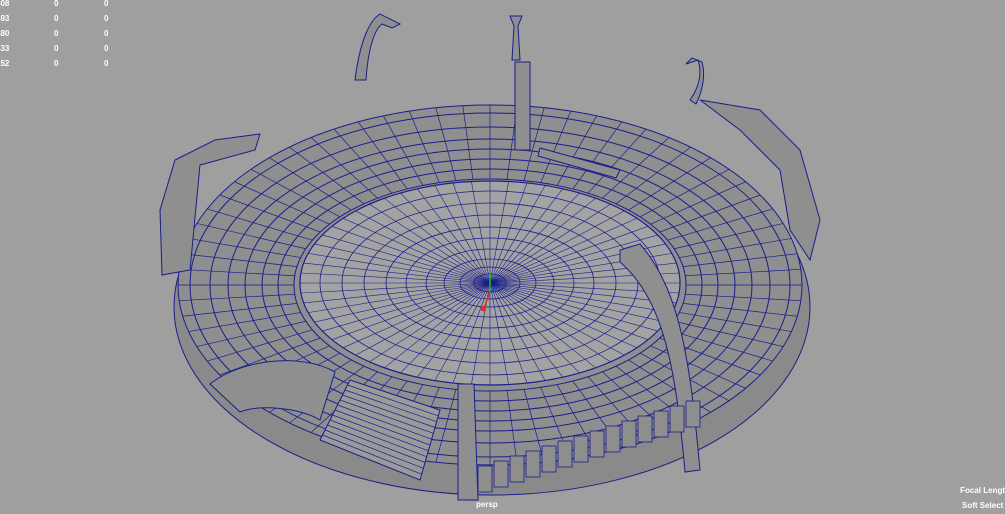  What do you see at coordinates (516, 38) in the screenshot?
I see `lamp-post-back` at bounding box center [516, 38].